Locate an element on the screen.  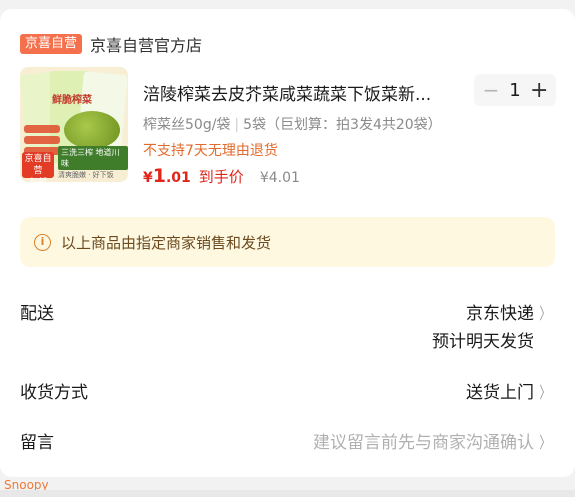
receive-method: 送货上门 is located at coordinates (500, 390).